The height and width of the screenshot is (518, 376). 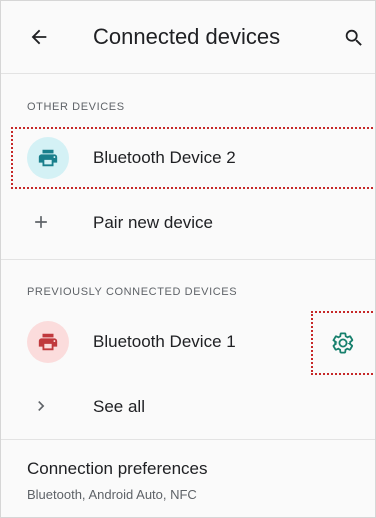 I want to click on device-icon-circle, so click(x=48, y=342).